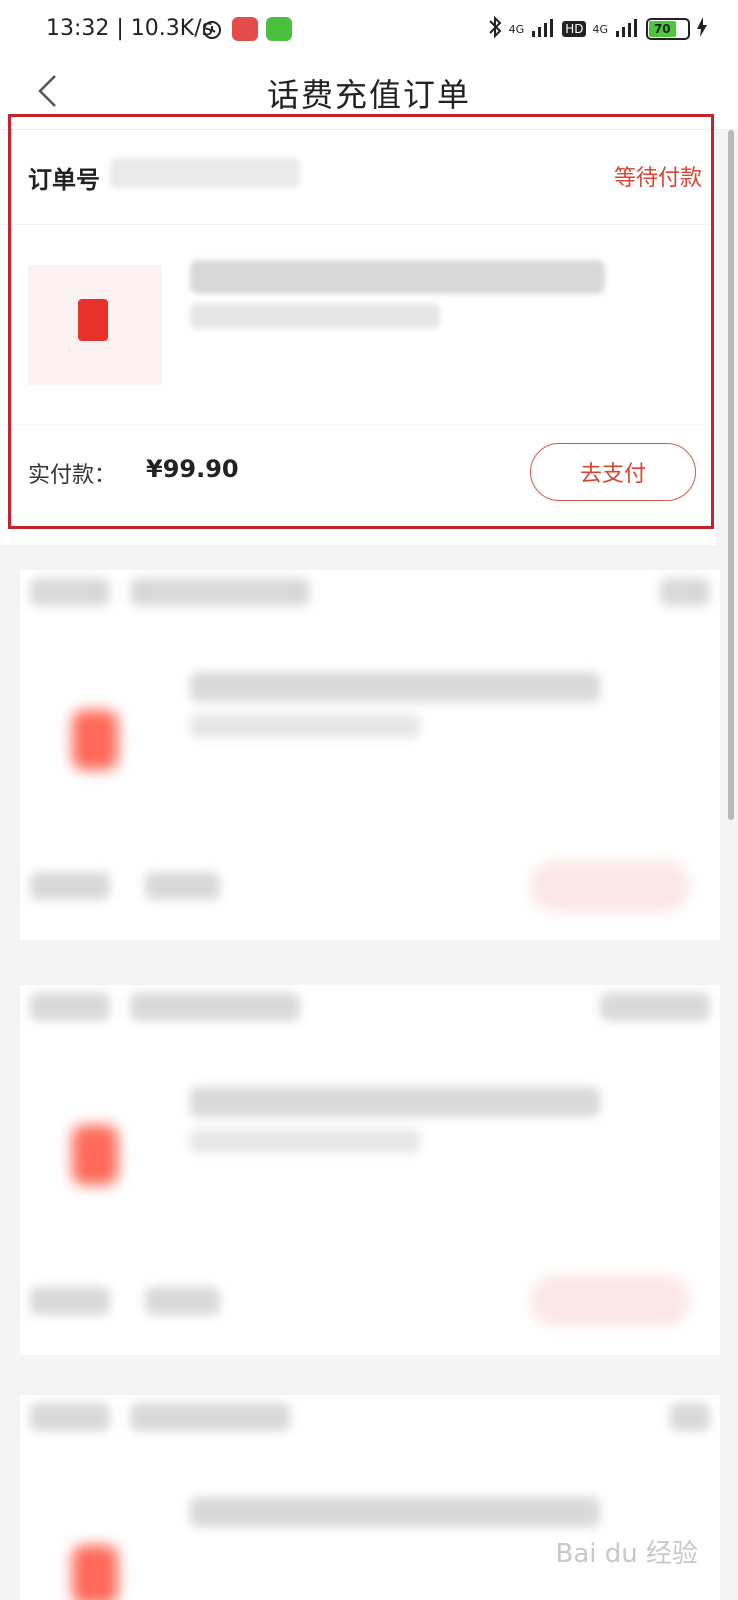  I want to click on pay-button: 去支付, so click(613, 472).